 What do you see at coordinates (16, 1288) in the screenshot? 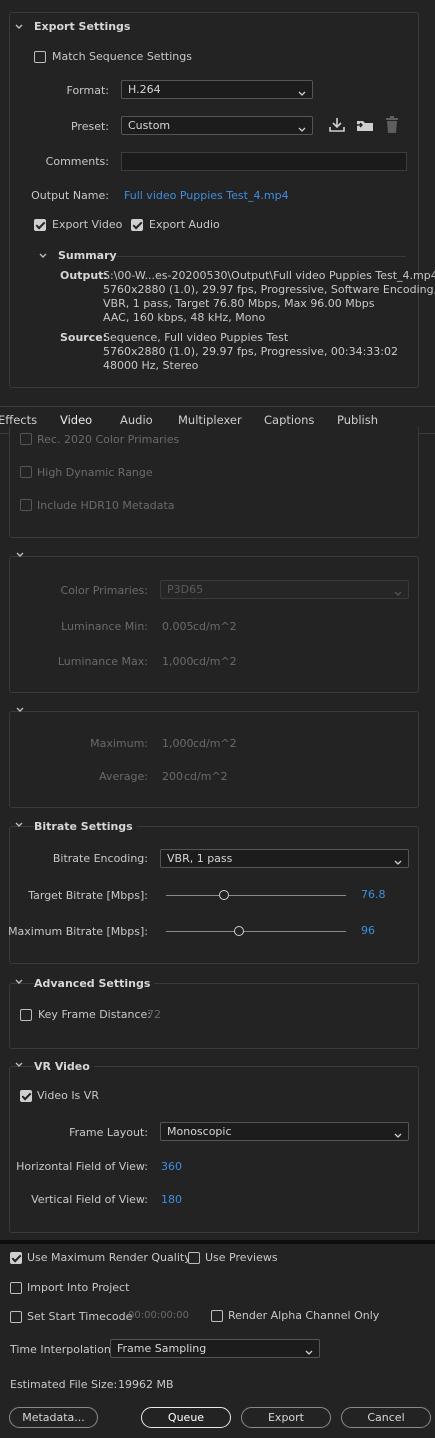
I see `import-into-project-checkbox` at bounding box center [16, 1288].